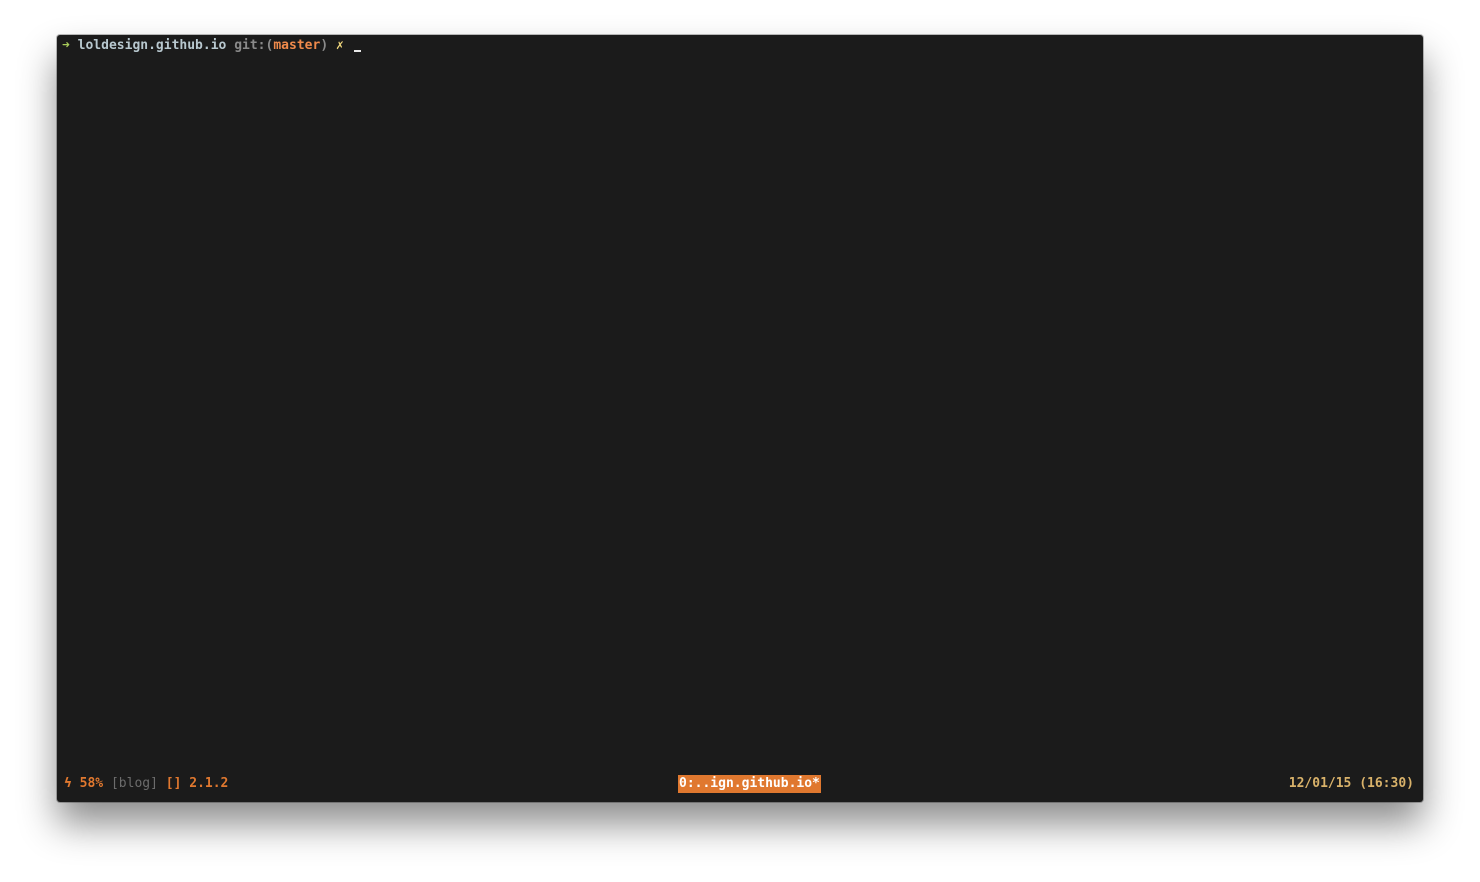  What do you see at coordinates (68, 783) in the screenshot?
I see `battery-icon: ϟ` at bounding box center [68, 783].